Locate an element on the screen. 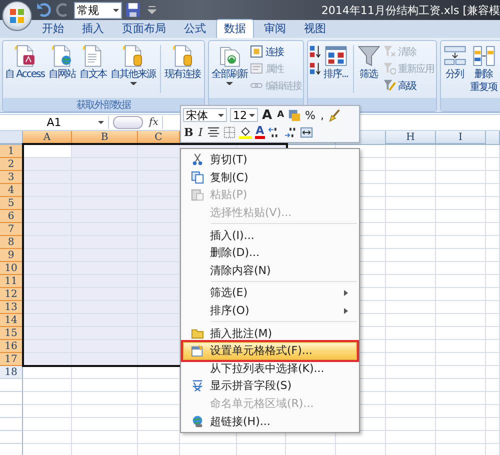  font-dropdown: 宋体 is located at coordinates (205, 115).